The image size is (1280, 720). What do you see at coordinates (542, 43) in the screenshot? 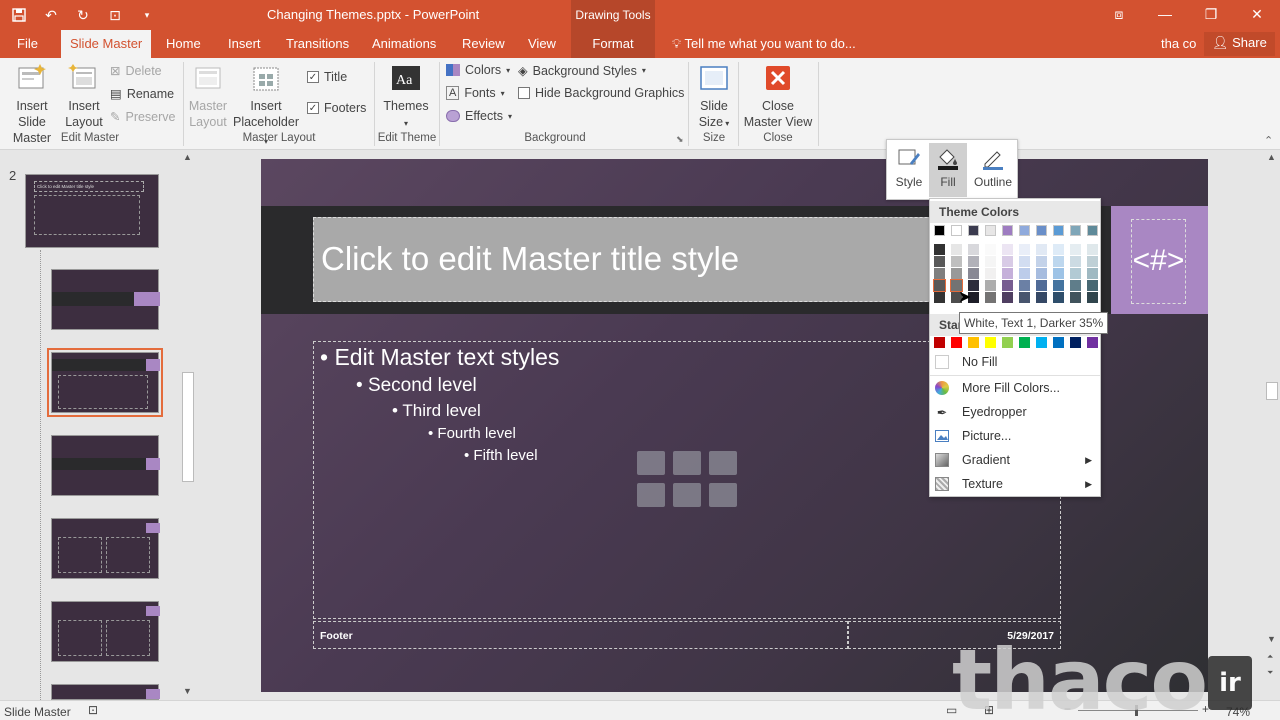
I see `tab-view: View` at bounding box center [542, 43].